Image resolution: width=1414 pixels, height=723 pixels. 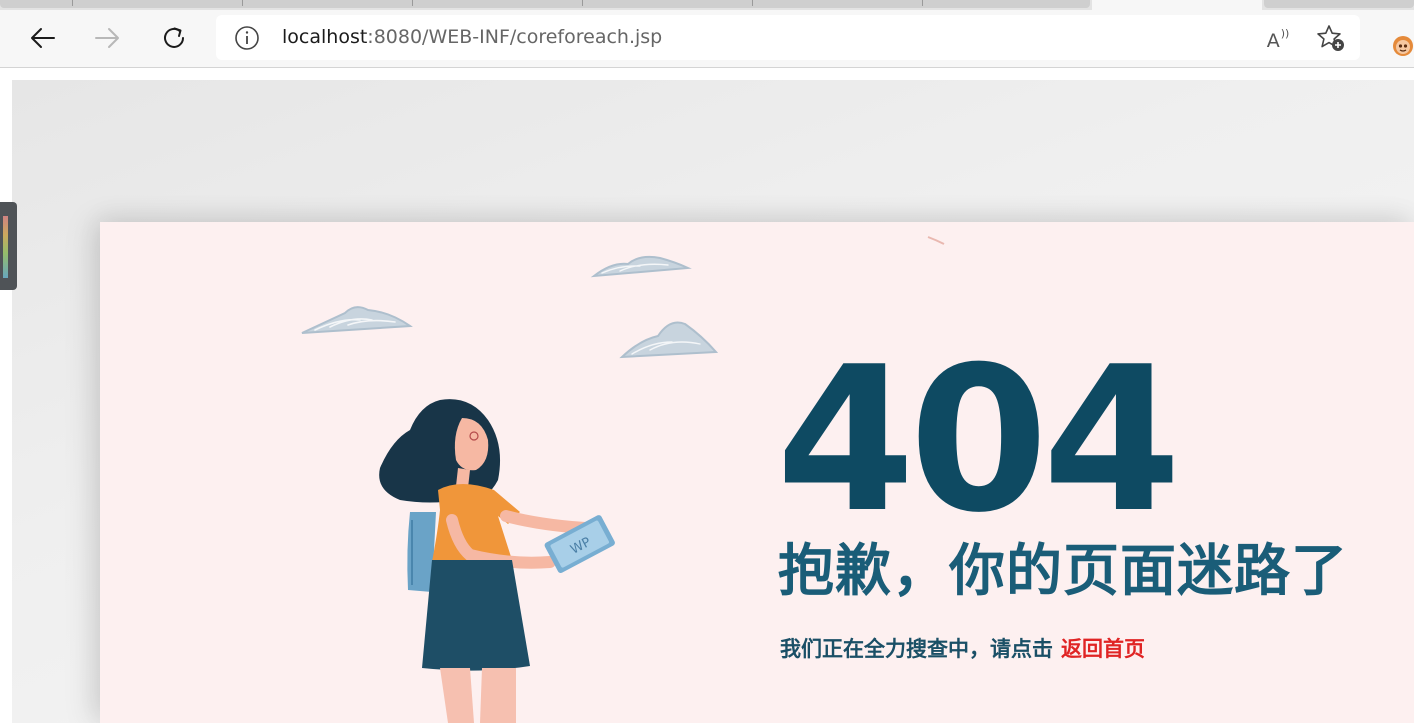 What do you see at coordinates (497, 561) in the screenshot?
I see `girl-figure: WP` at bounding box center [497, 561].